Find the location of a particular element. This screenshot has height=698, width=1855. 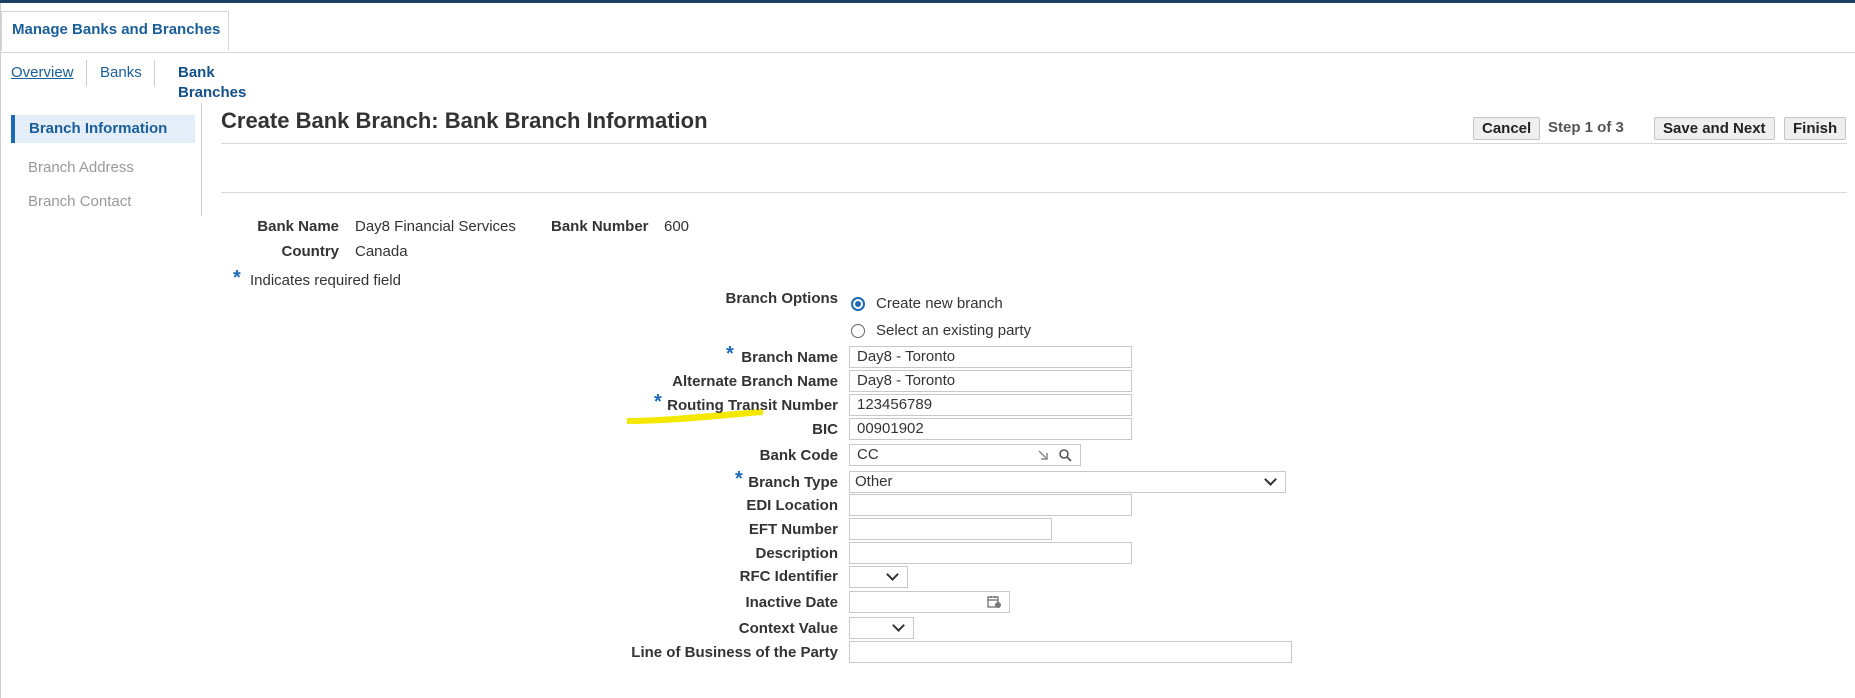

branch-options-label: Branch Options is located at coordinates (781, 298).